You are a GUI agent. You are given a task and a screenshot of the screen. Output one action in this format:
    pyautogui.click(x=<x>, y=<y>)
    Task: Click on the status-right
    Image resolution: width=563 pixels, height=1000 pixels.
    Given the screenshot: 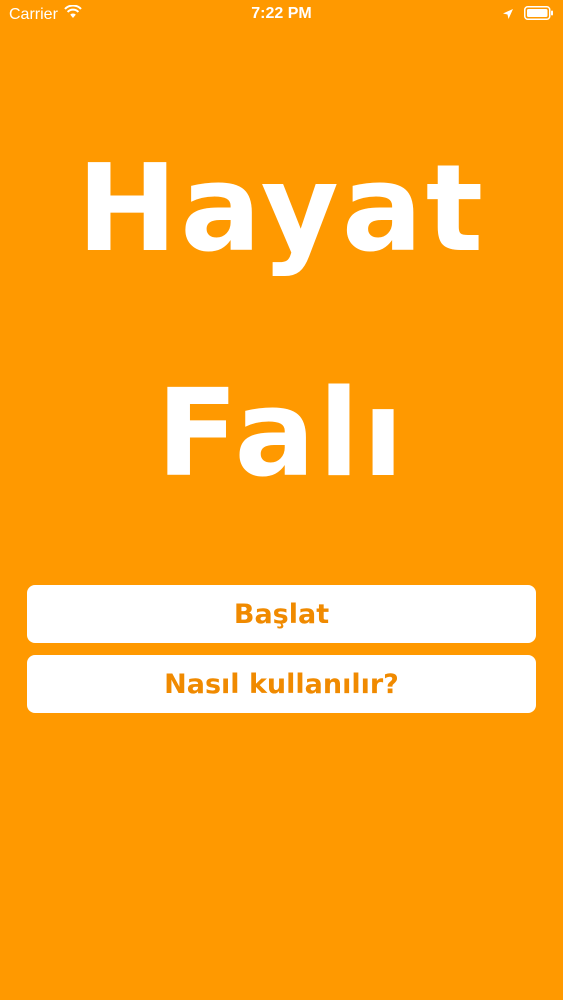 What is the action you would take?
    pyautogui.click(x=528, y=15)
    